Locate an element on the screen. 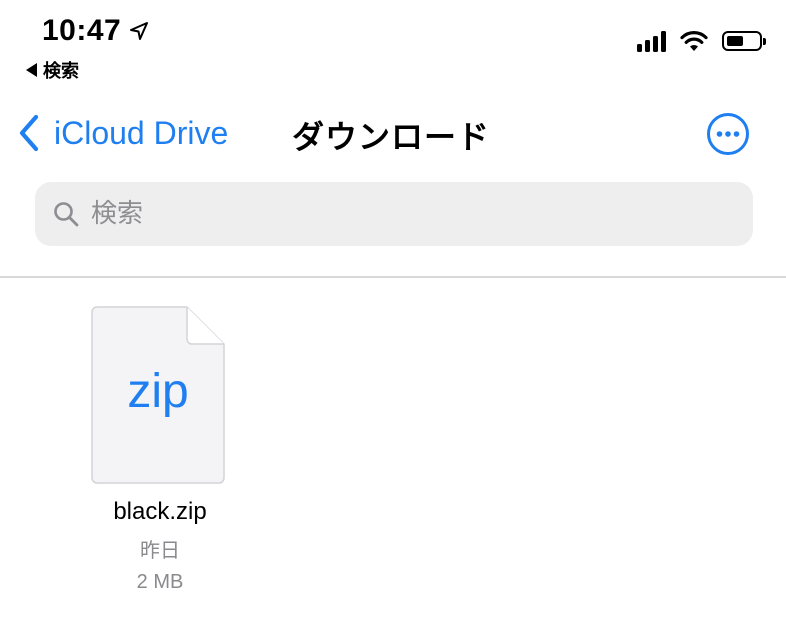  page-title: ダウンロード is located at coordinates (391, 137).